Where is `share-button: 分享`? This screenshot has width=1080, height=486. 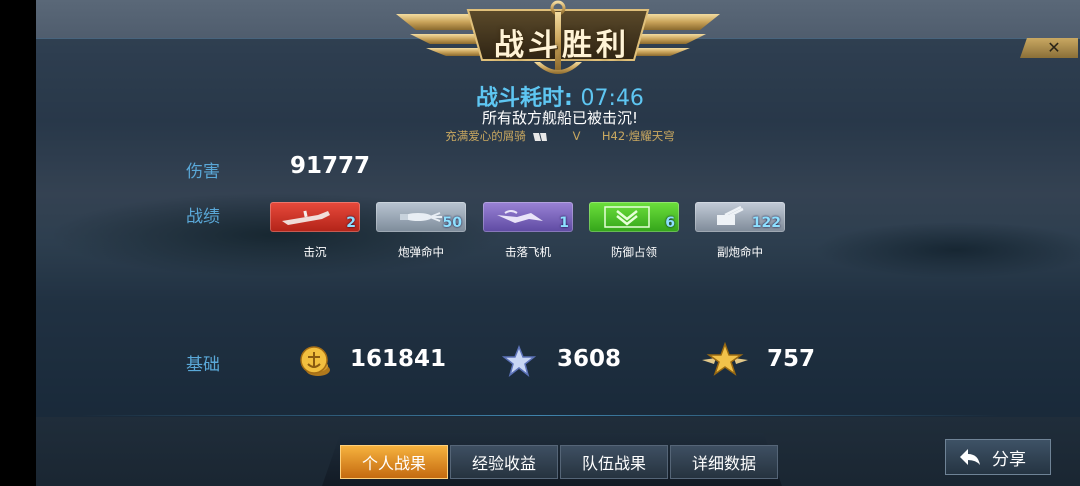 share-button: 分享 is located at coordinates (998, 457).